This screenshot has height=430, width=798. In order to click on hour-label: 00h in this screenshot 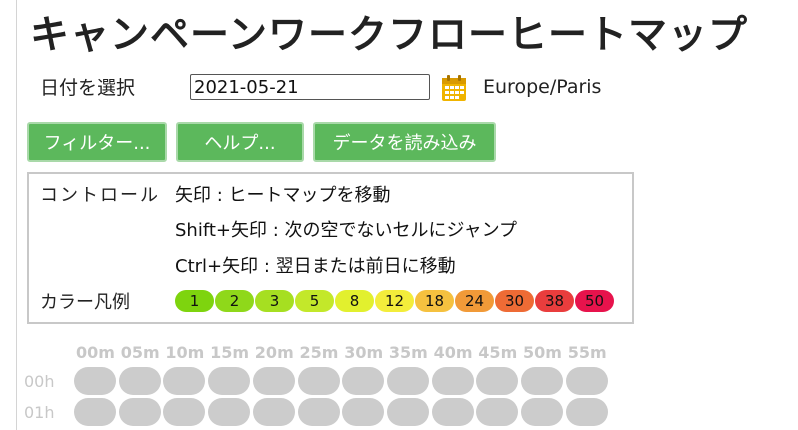, I will do `click(39, 381)`.